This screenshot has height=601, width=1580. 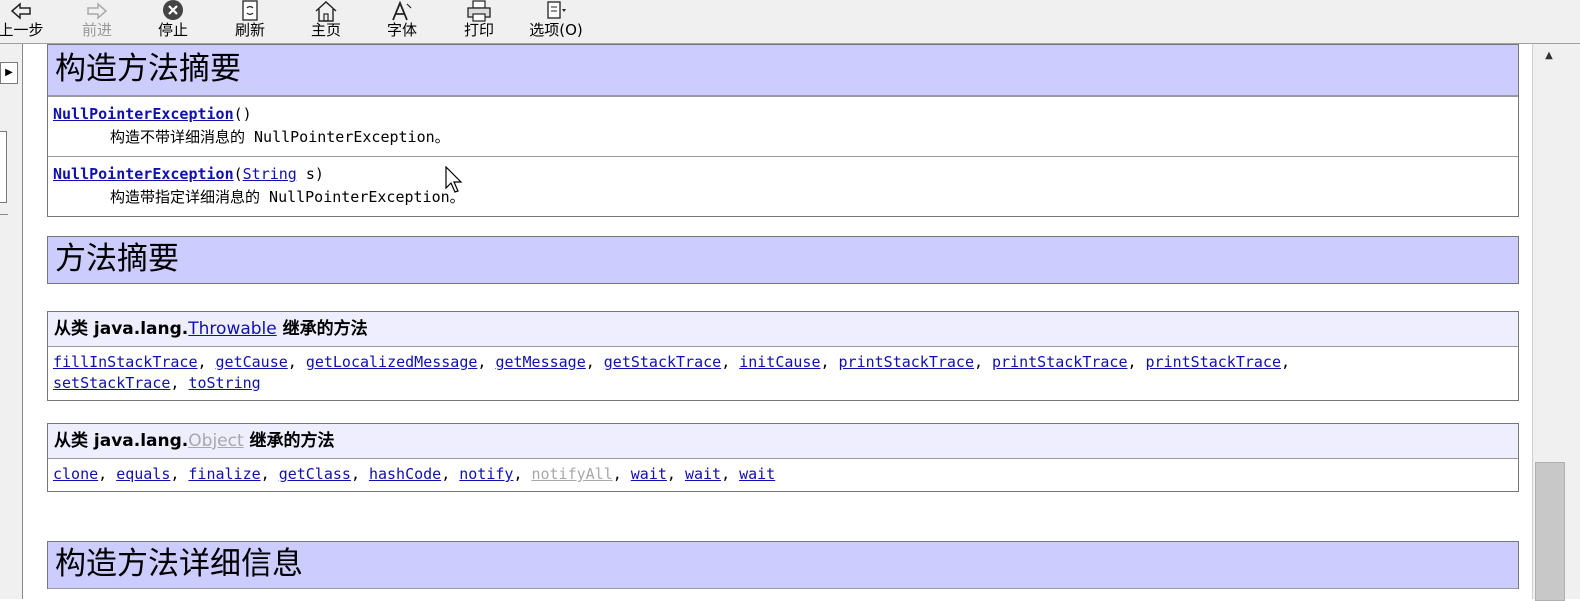 I want to click on home-button: 主页, so click(x=326, y=21).